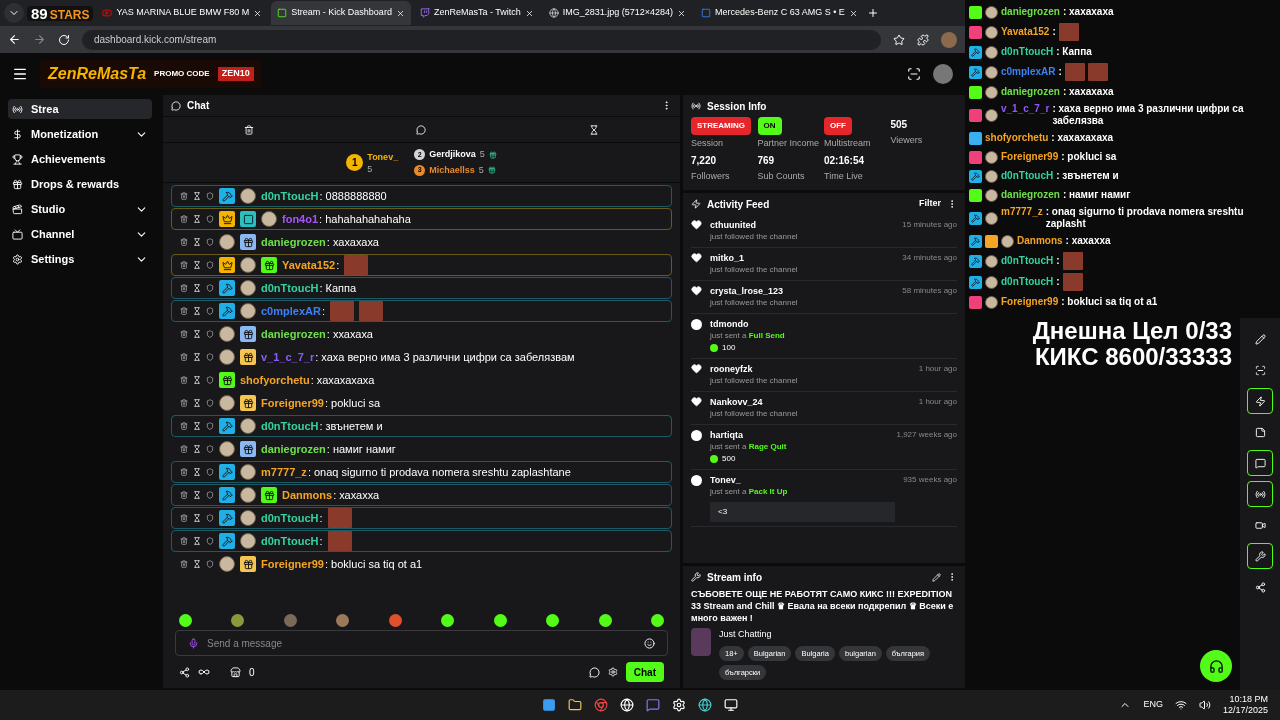 Image resolution: width=1280 pixels, height=720 pixels. Describe the element at coordinates (943, 74) in the screenshot. I see `user-avatar` at that location.